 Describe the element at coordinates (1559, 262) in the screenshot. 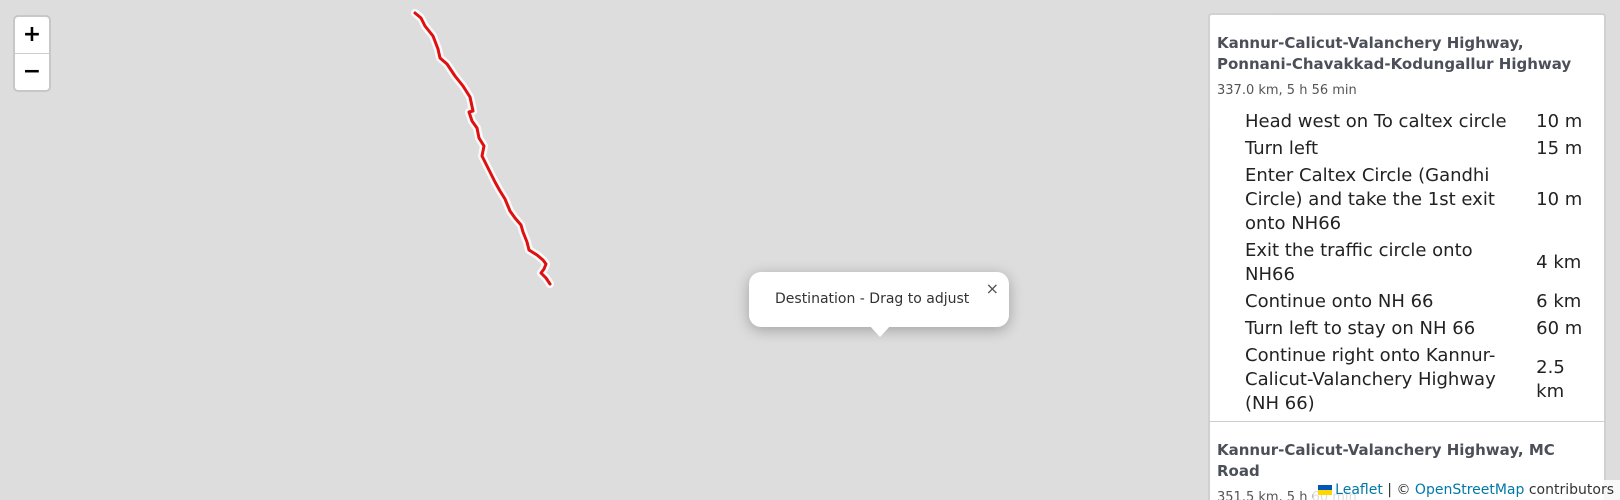

I see `instruction-distance: 4 km` at that location.